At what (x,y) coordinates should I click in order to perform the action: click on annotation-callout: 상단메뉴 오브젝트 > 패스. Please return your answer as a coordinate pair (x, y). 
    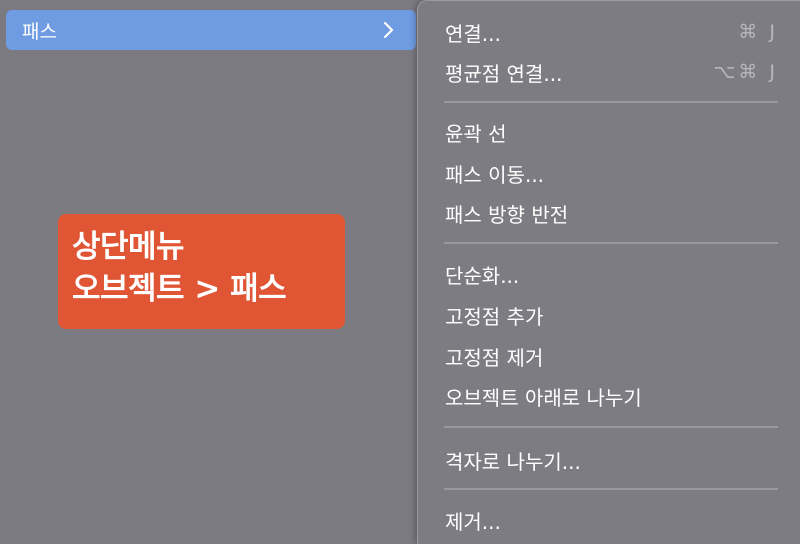
    Looking at the image, I should click on (201, 271).